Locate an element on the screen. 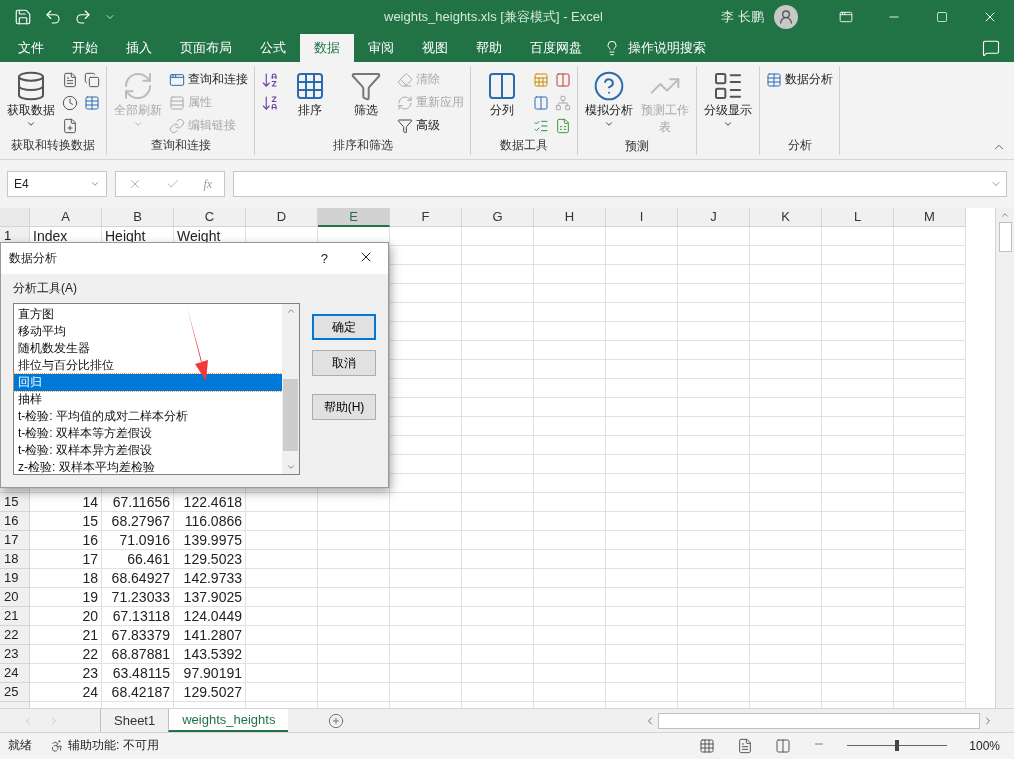 This screenshot has height=759, width=1014. column-header: L is located at coordinates (858, 217).